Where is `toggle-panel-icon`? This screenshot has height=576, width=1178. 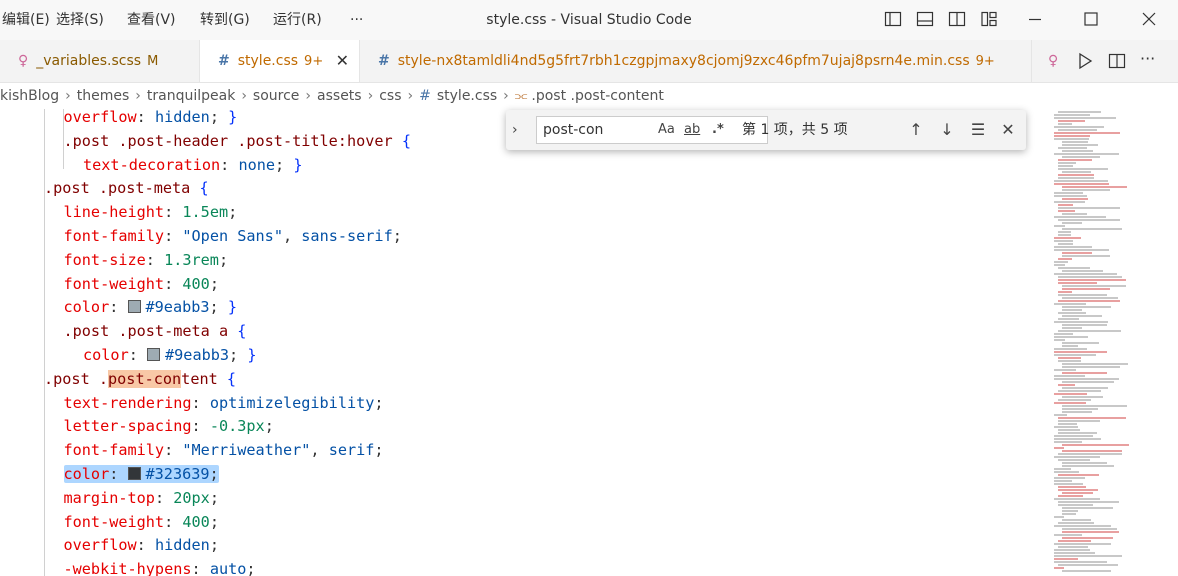 toggle-panel-icon is located at coordinates (925, 19).